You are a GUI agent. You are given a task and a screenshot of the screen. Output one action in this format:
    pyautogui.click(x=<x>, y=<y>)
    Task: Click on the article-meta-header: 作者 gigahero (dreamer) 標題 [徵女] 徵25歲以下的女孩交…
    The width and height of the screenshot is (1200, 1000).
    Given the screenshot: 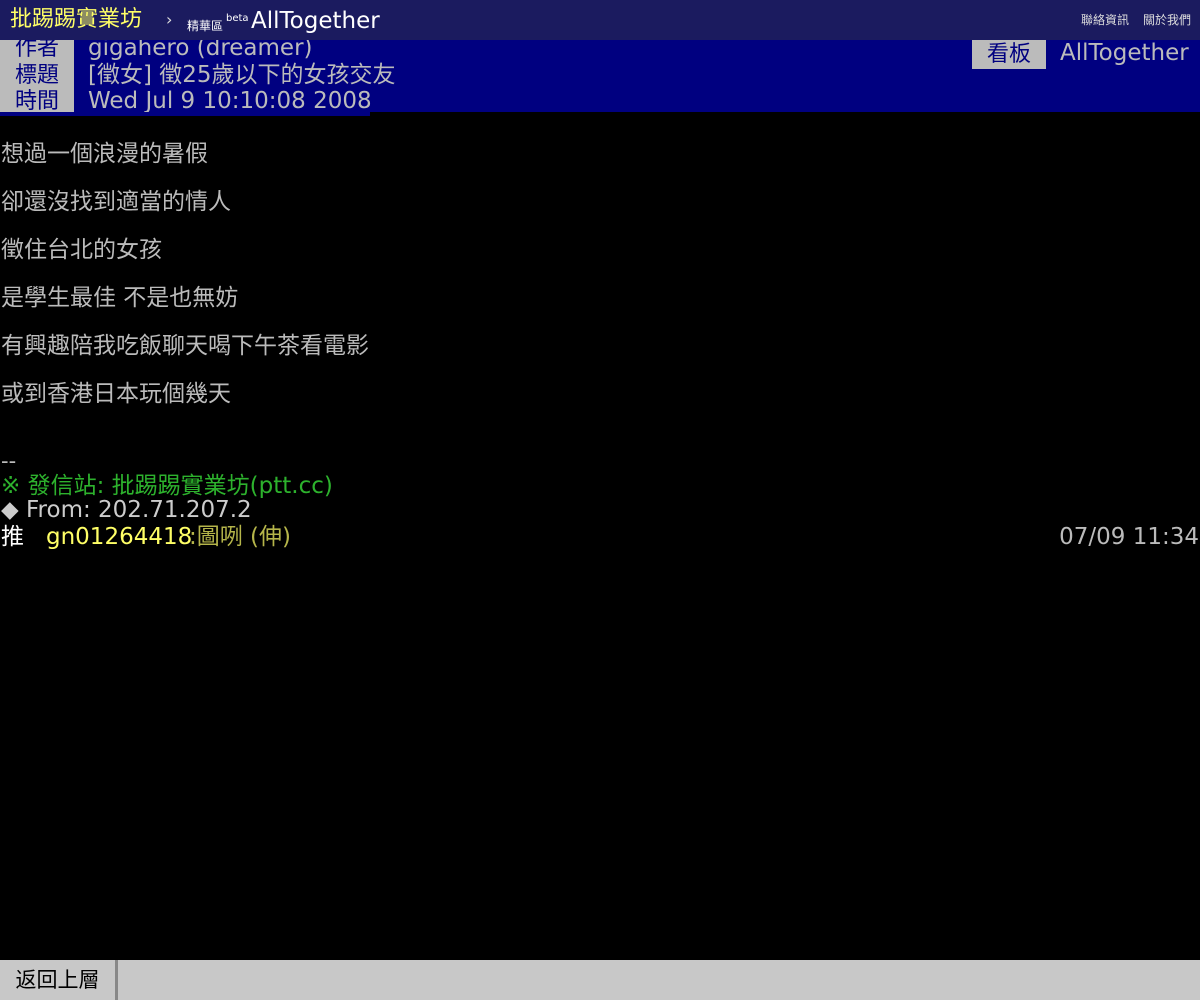 What is the action you would take?
    pyautogui.click(x=600, y=76)
    